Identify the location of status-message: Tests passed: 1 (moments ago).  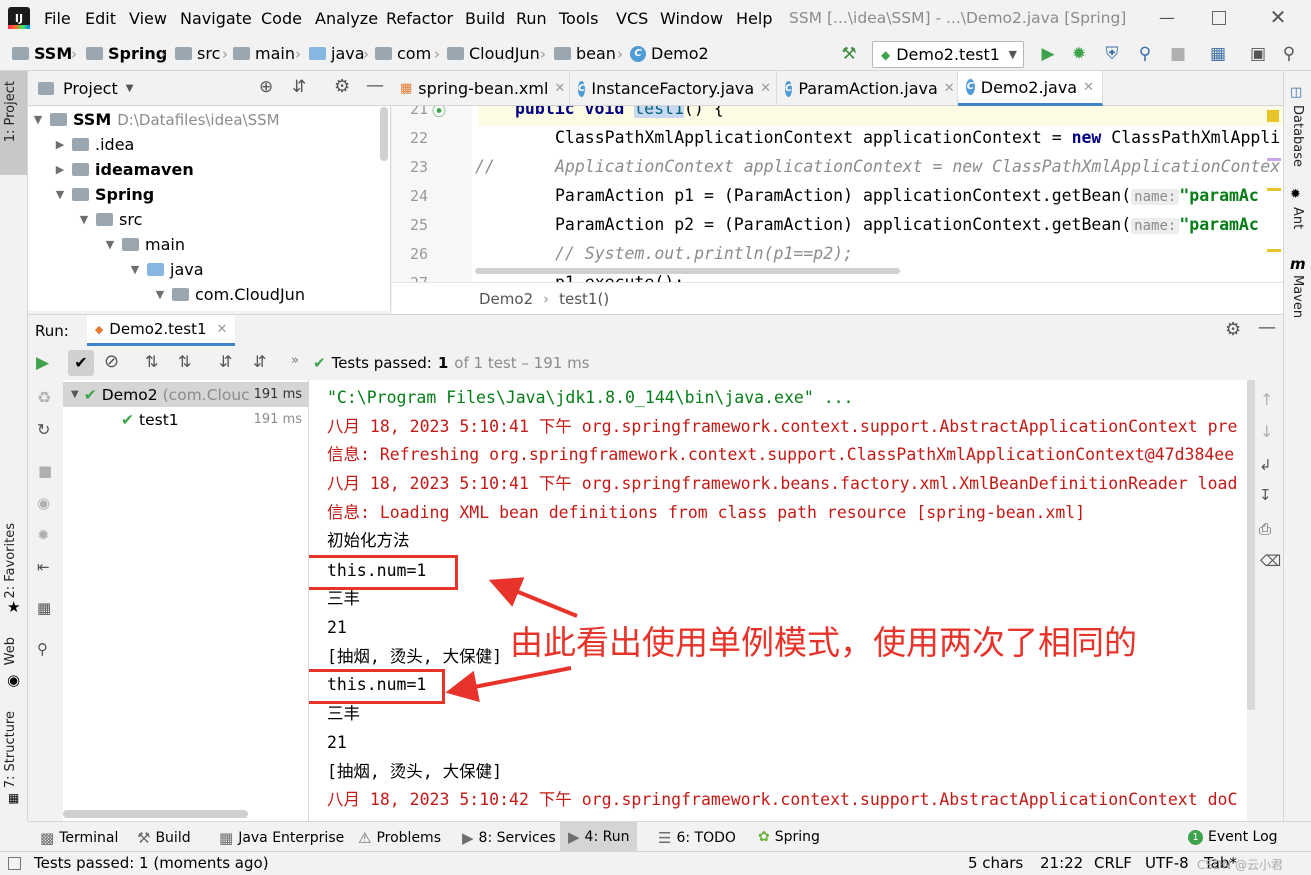
(151, 863).